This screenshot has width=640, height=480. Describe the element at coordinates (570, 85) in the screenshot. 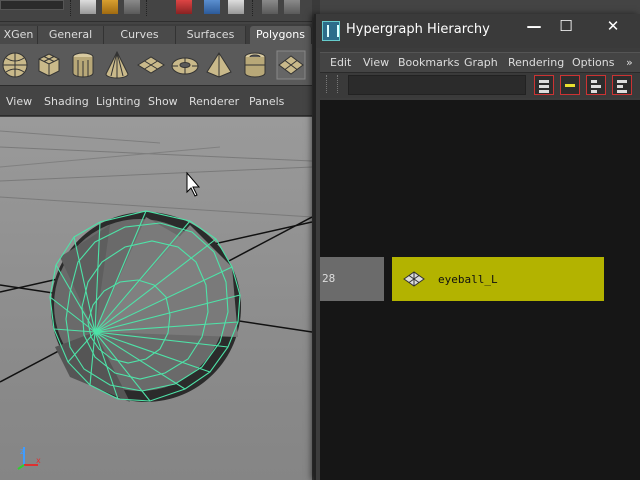

I see `frame-selection-icon` at that location.